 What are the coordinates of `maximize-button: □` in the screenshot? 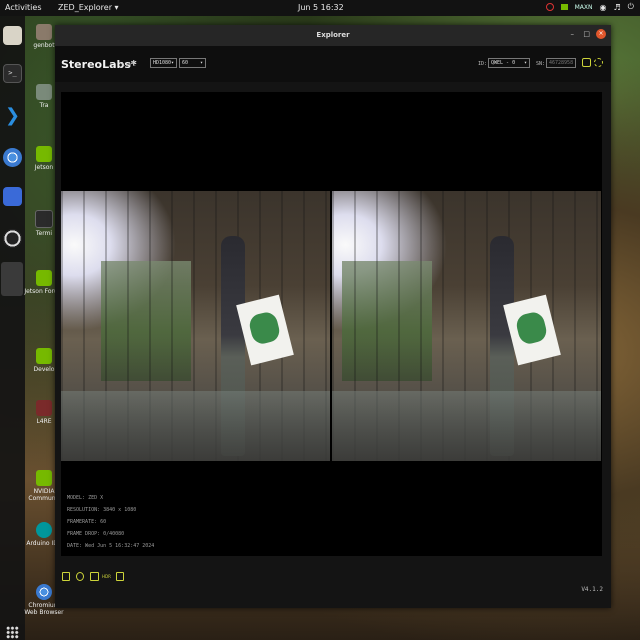 It's located at (586, 34).